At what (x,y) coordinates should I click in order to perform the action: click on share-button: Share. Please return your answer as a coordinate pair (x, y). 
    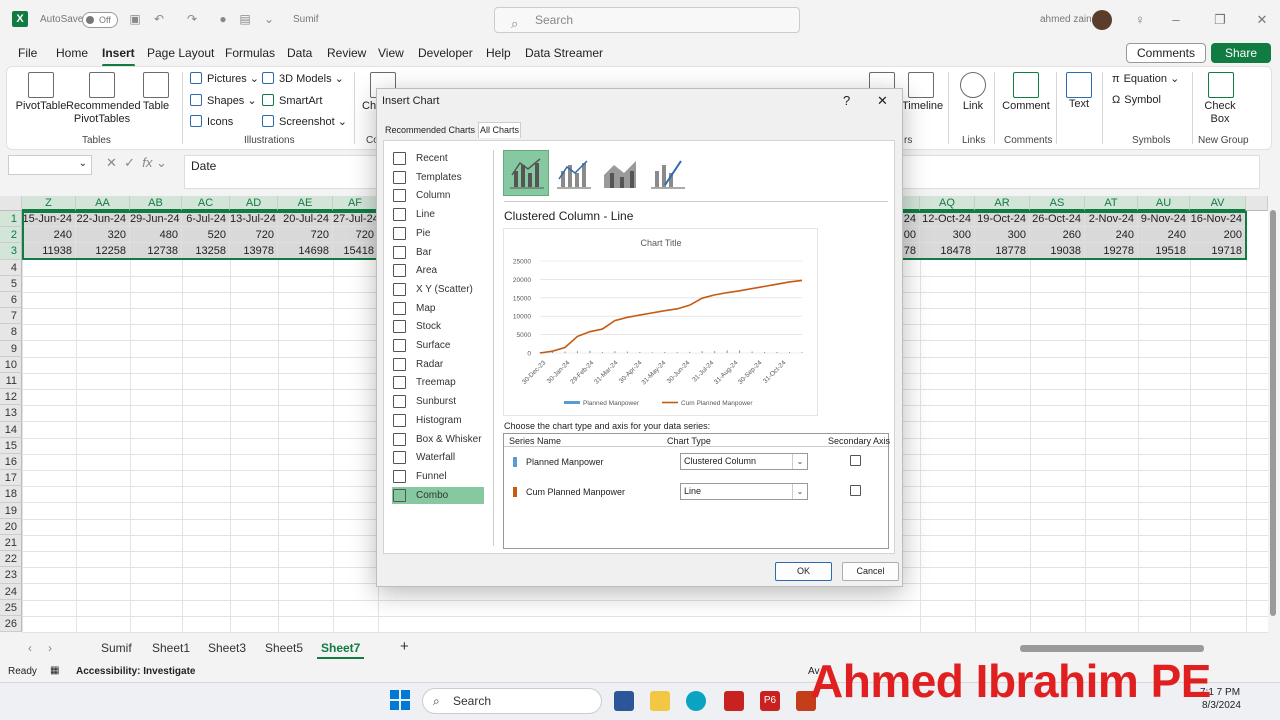
    Looking at the image, I should click on (1241, 53).